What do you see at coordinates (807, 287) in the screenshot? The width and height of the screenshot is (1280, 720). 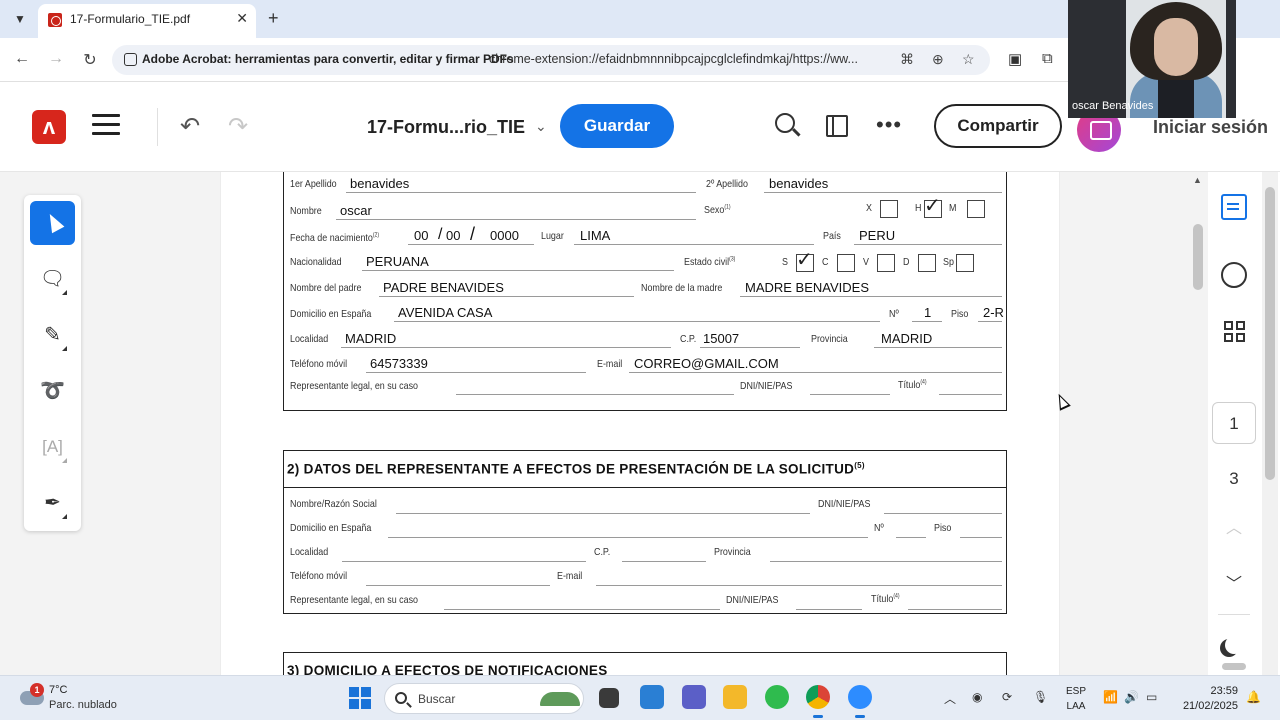 I see `madre-field: MADRE BENAVIDES` at bounding box center [807, 287].